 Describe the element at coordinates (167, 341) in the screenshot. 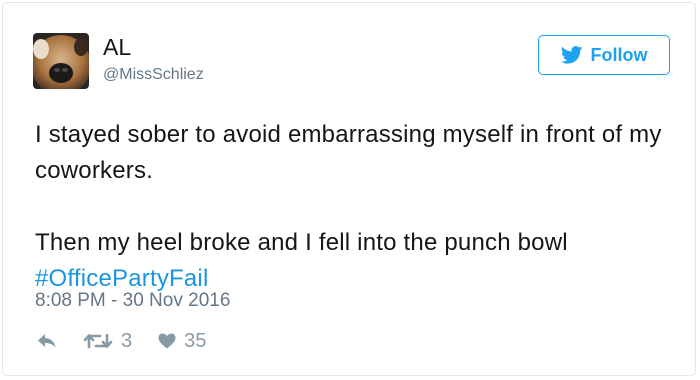

I see `heart-icon` at that location.